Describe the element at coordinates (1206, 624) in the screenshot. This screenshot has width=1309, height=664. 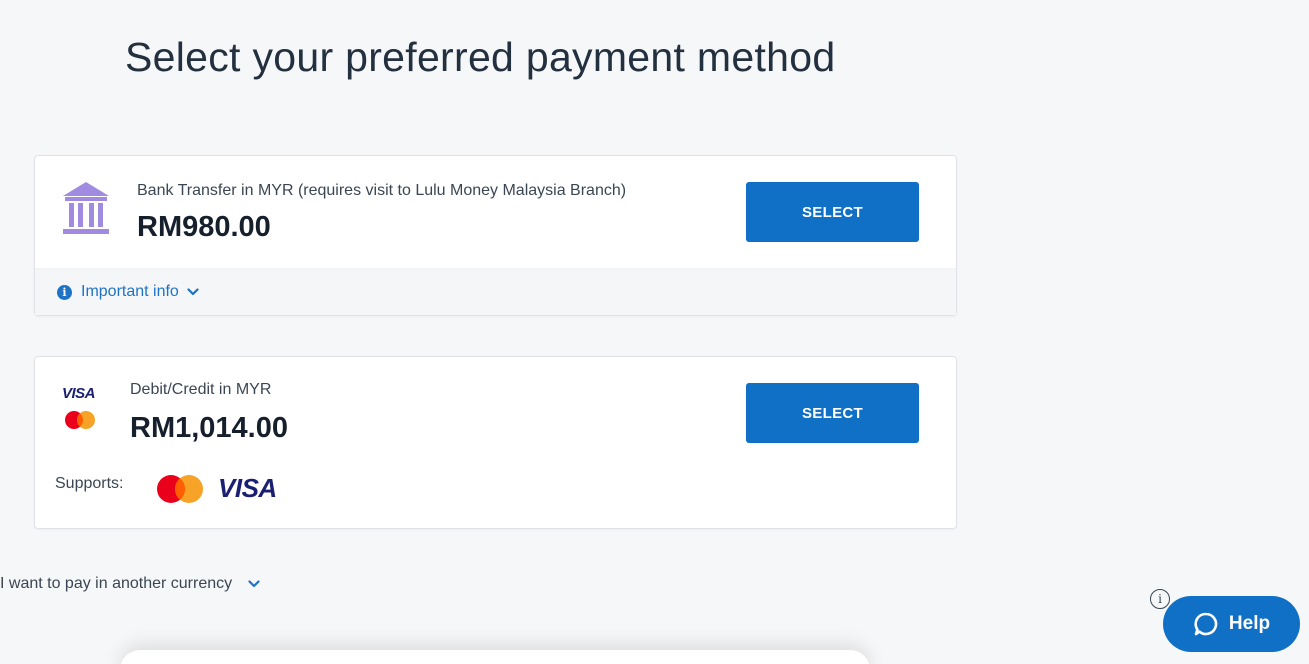
I see `chat-bubble-icon` at that location.